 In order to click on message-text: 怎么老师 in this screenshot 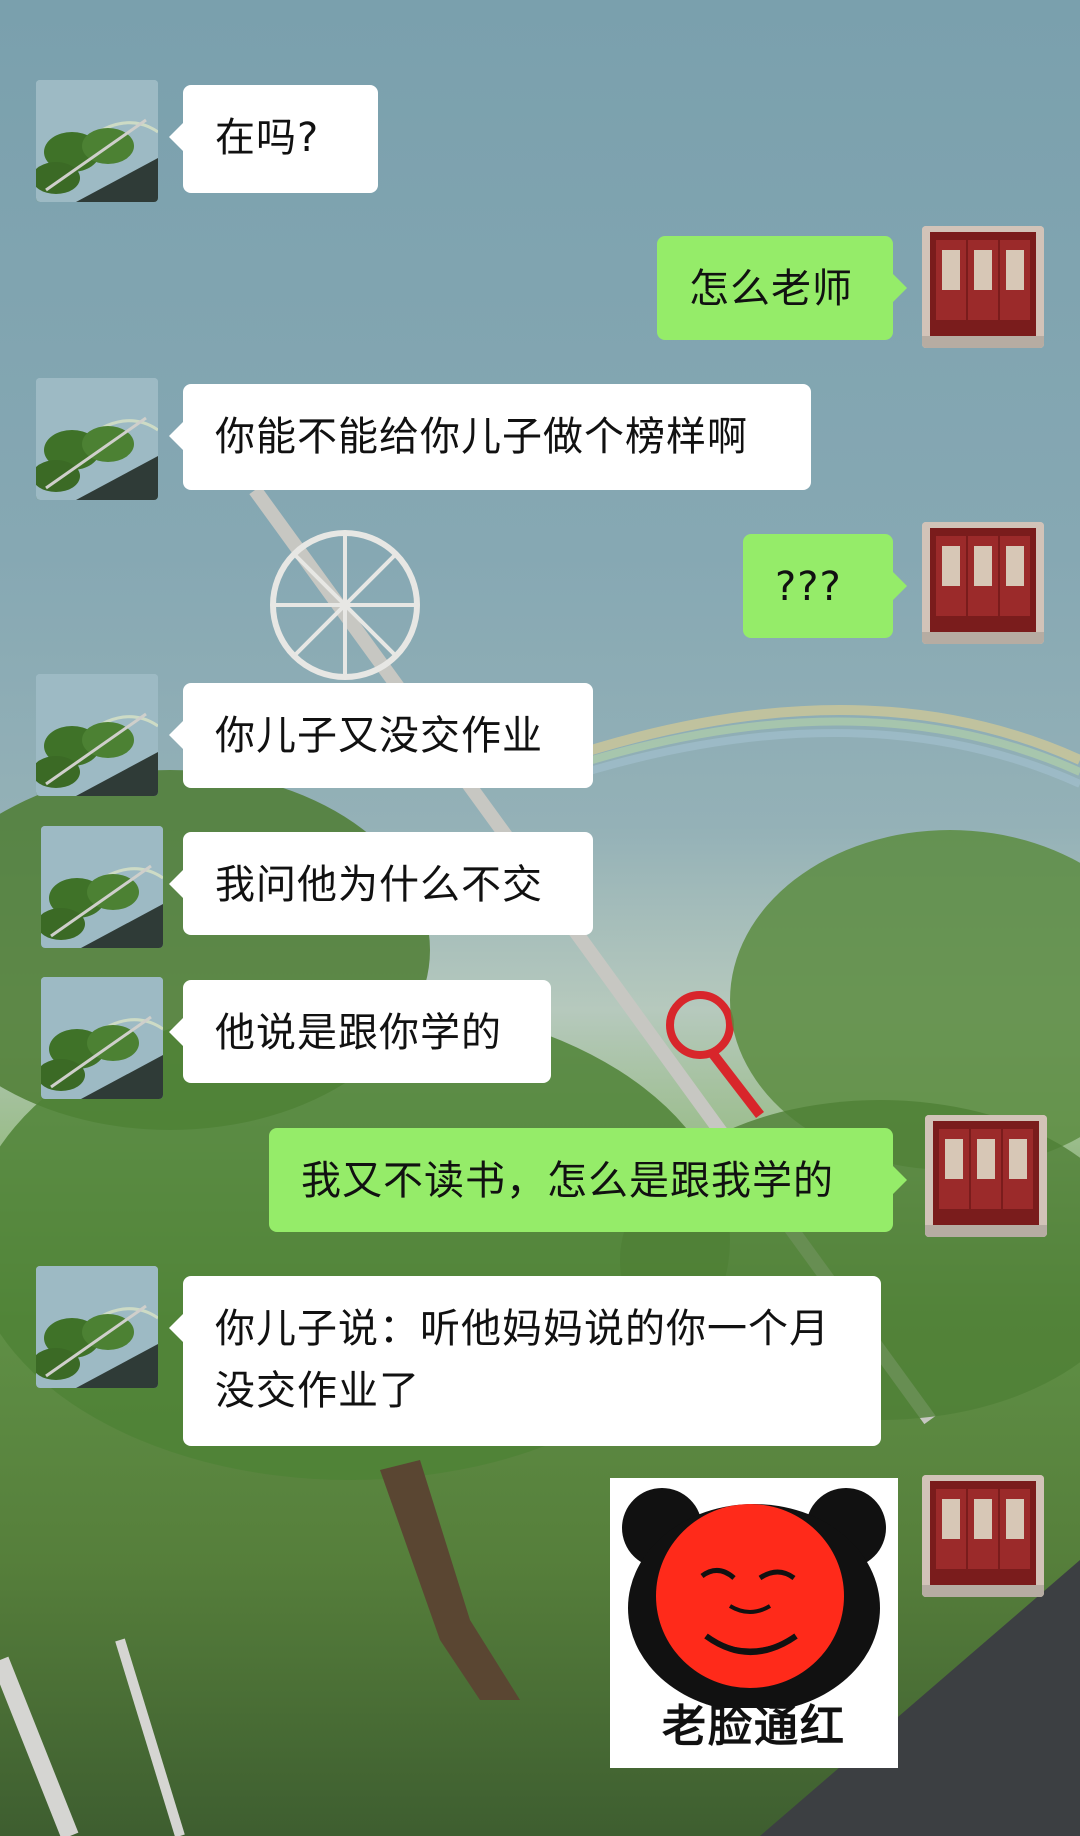, I will do `click(771, 289)`.